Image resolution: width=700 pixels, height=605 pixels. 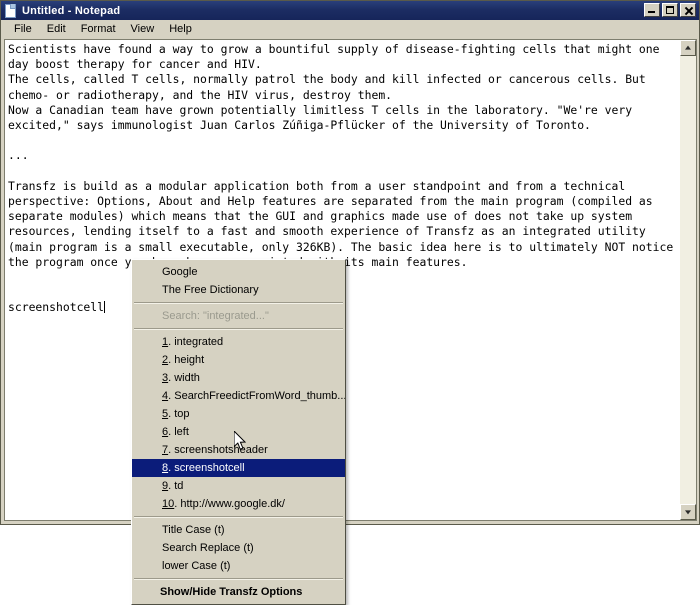 I want to click on window-title: Untitled - Notepad, so click(x=71, y=10).